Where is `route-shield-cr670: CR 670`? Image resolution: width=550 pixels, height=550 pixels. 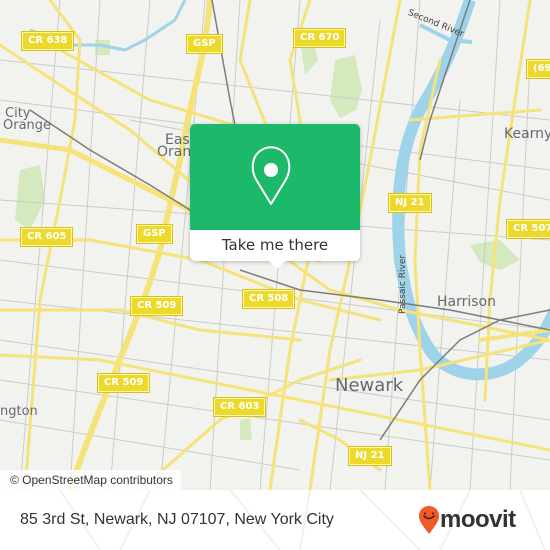 route-shield-cr670: CR 670 is located at coordinates (320, 38).